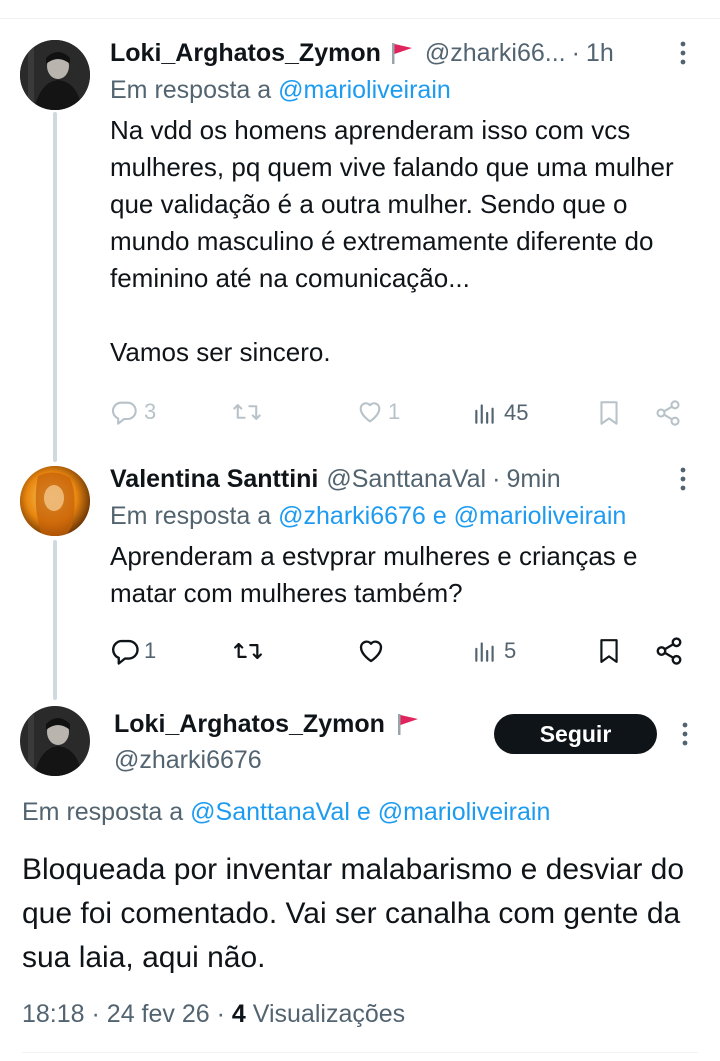 Image resolution: width=720 pixels, height=1061 pixels. Describe the element at coordinates (53, 1014) in the screenshot. I see `tweet-time: 18:18` at that location.